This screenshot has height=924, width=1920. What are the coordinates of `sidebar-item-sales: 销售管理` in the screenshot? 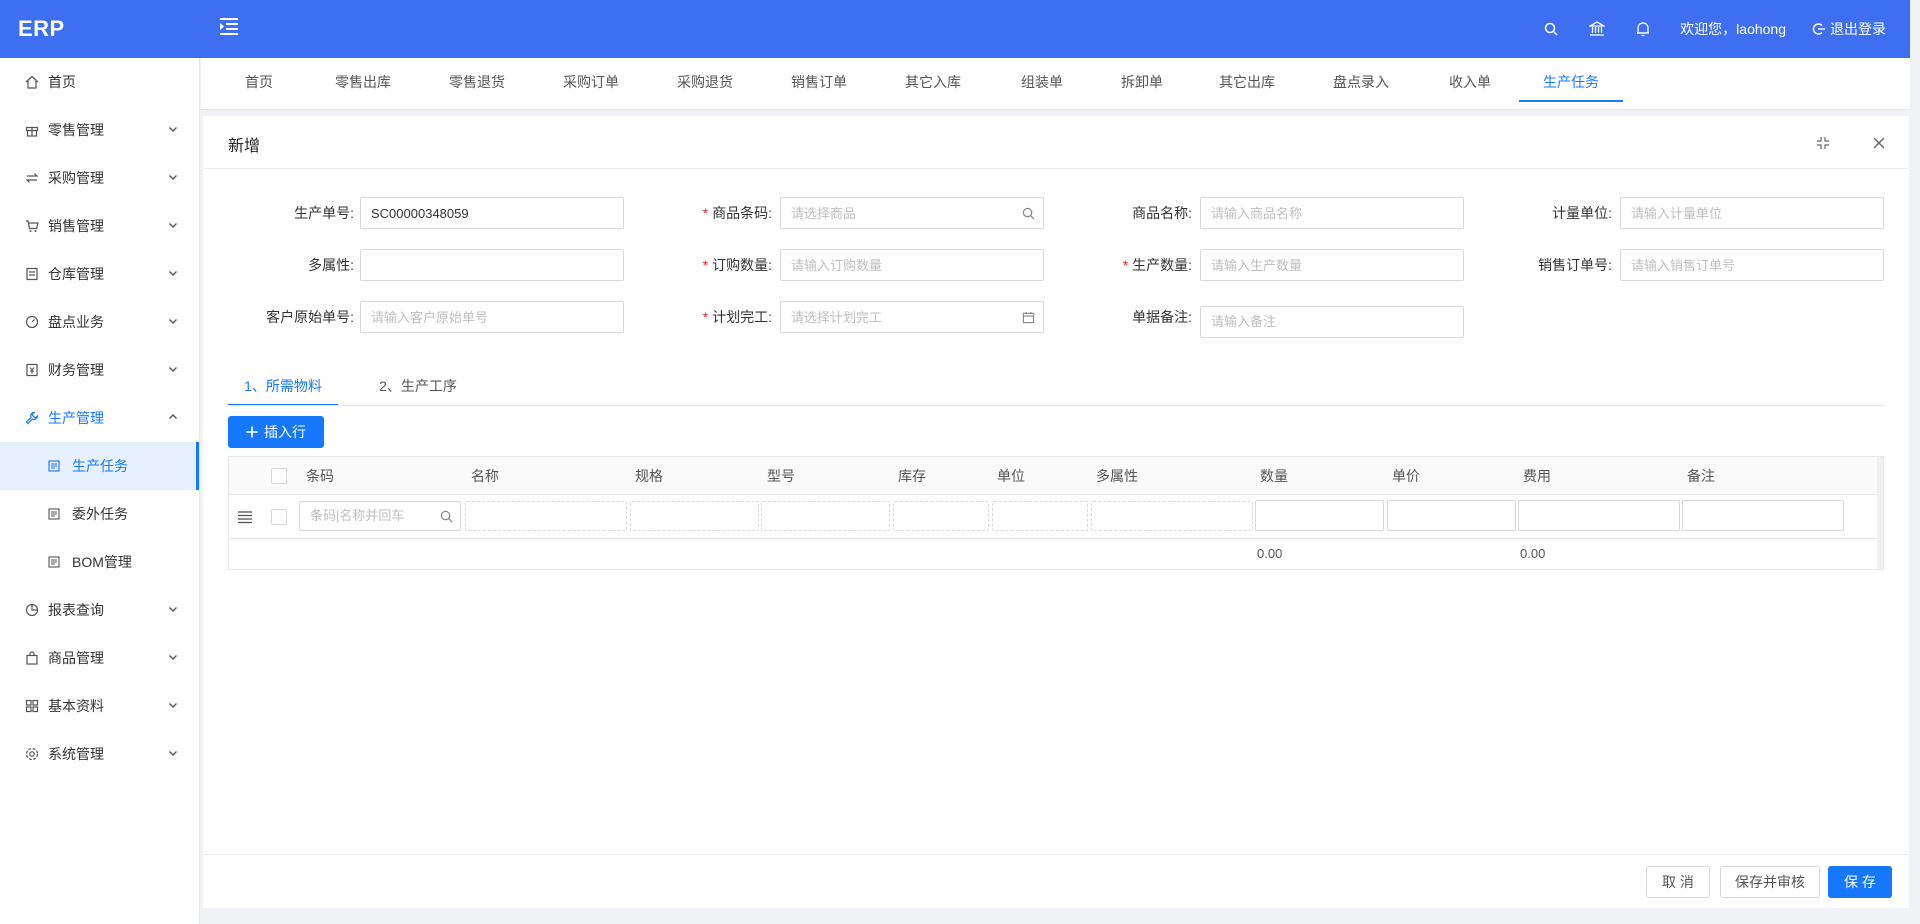 It's located at (99, 226).